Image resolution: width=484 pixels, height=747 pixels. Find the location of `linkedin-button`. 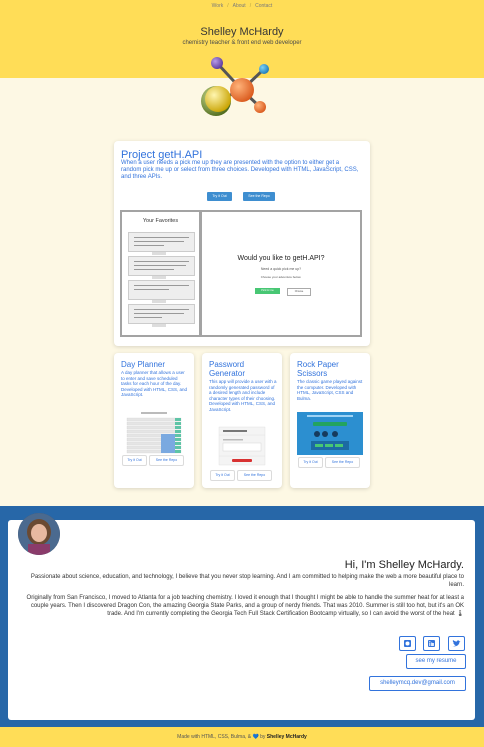

linkedin-button is located at coordinates (431, 643).